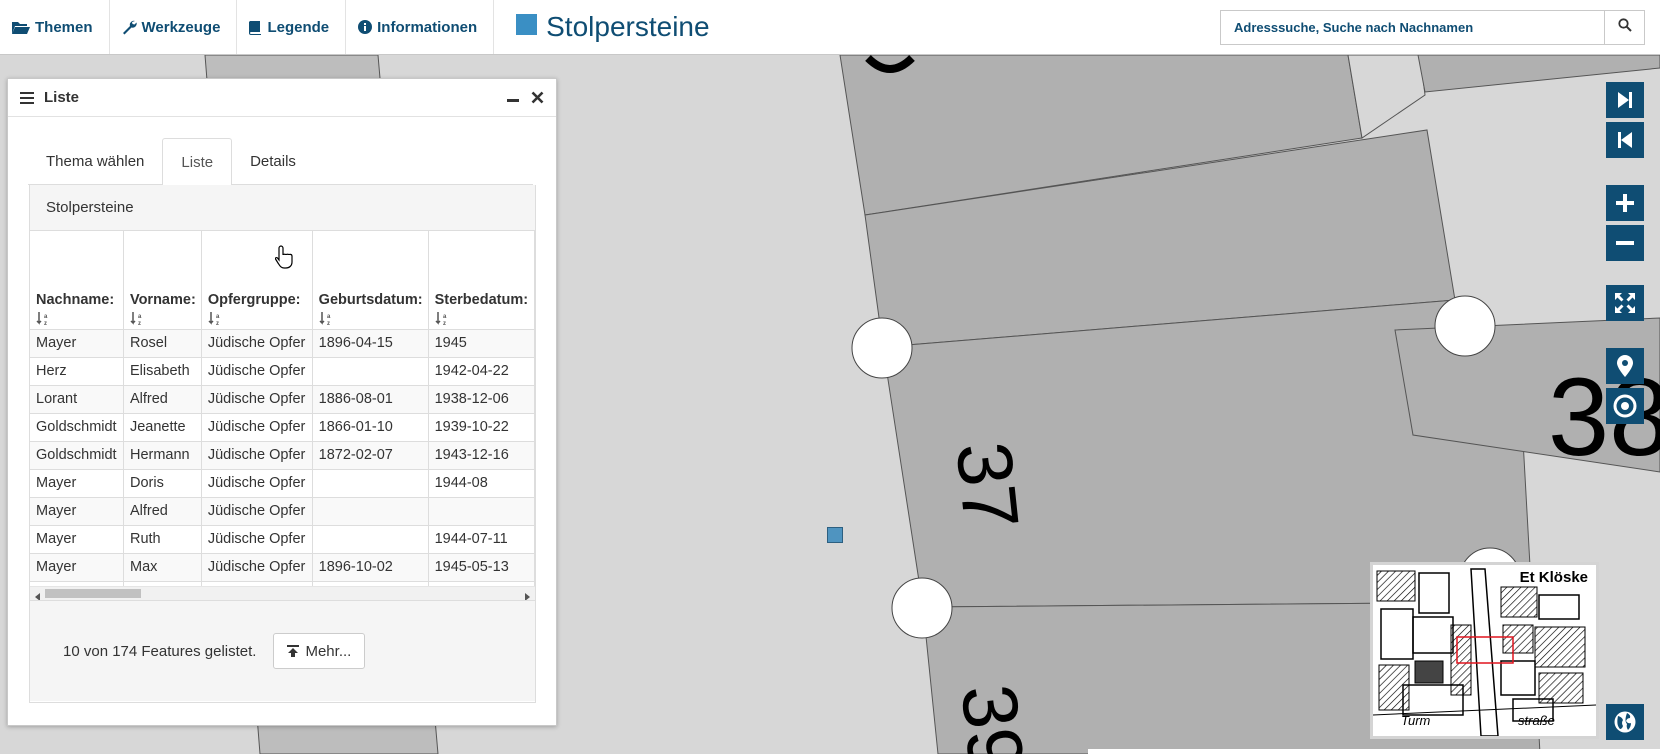 The height and width of the screenshot is (754, 1660). I want to click on column-header-nachname: Nachname: a z, so click(77, 280).